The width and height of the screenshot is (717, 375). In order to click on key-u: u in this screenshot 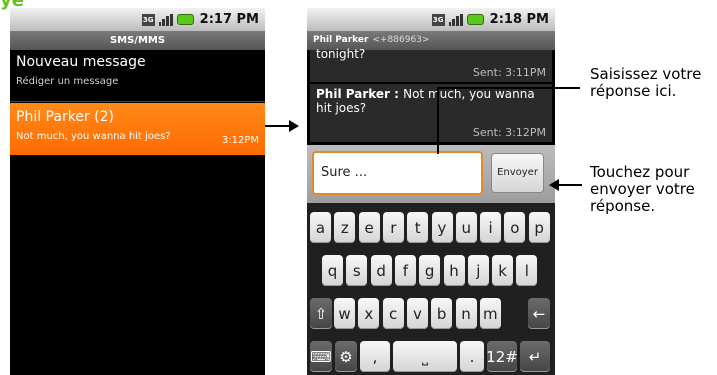, I will do `click(466, 227)`.